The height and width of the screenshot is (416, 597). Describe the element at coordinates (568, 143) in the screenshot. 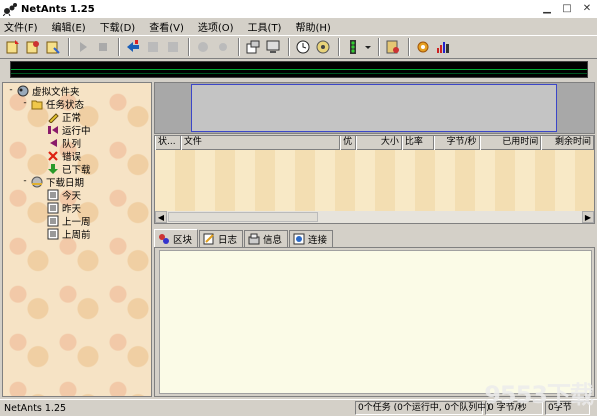

I see `col-remaining: 剩余时间` at that location.